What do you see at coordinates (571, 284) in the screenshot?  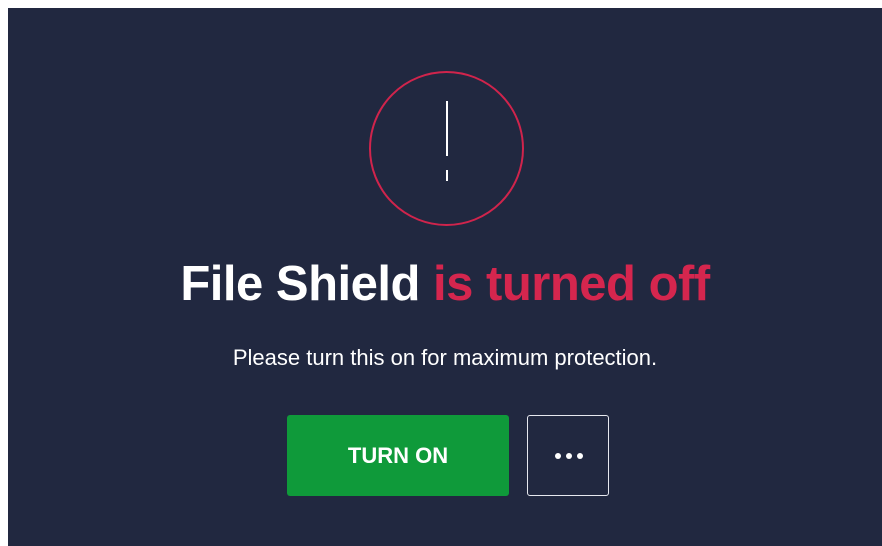 I see `status-state: is turned off` at bounding box center [571, 284].